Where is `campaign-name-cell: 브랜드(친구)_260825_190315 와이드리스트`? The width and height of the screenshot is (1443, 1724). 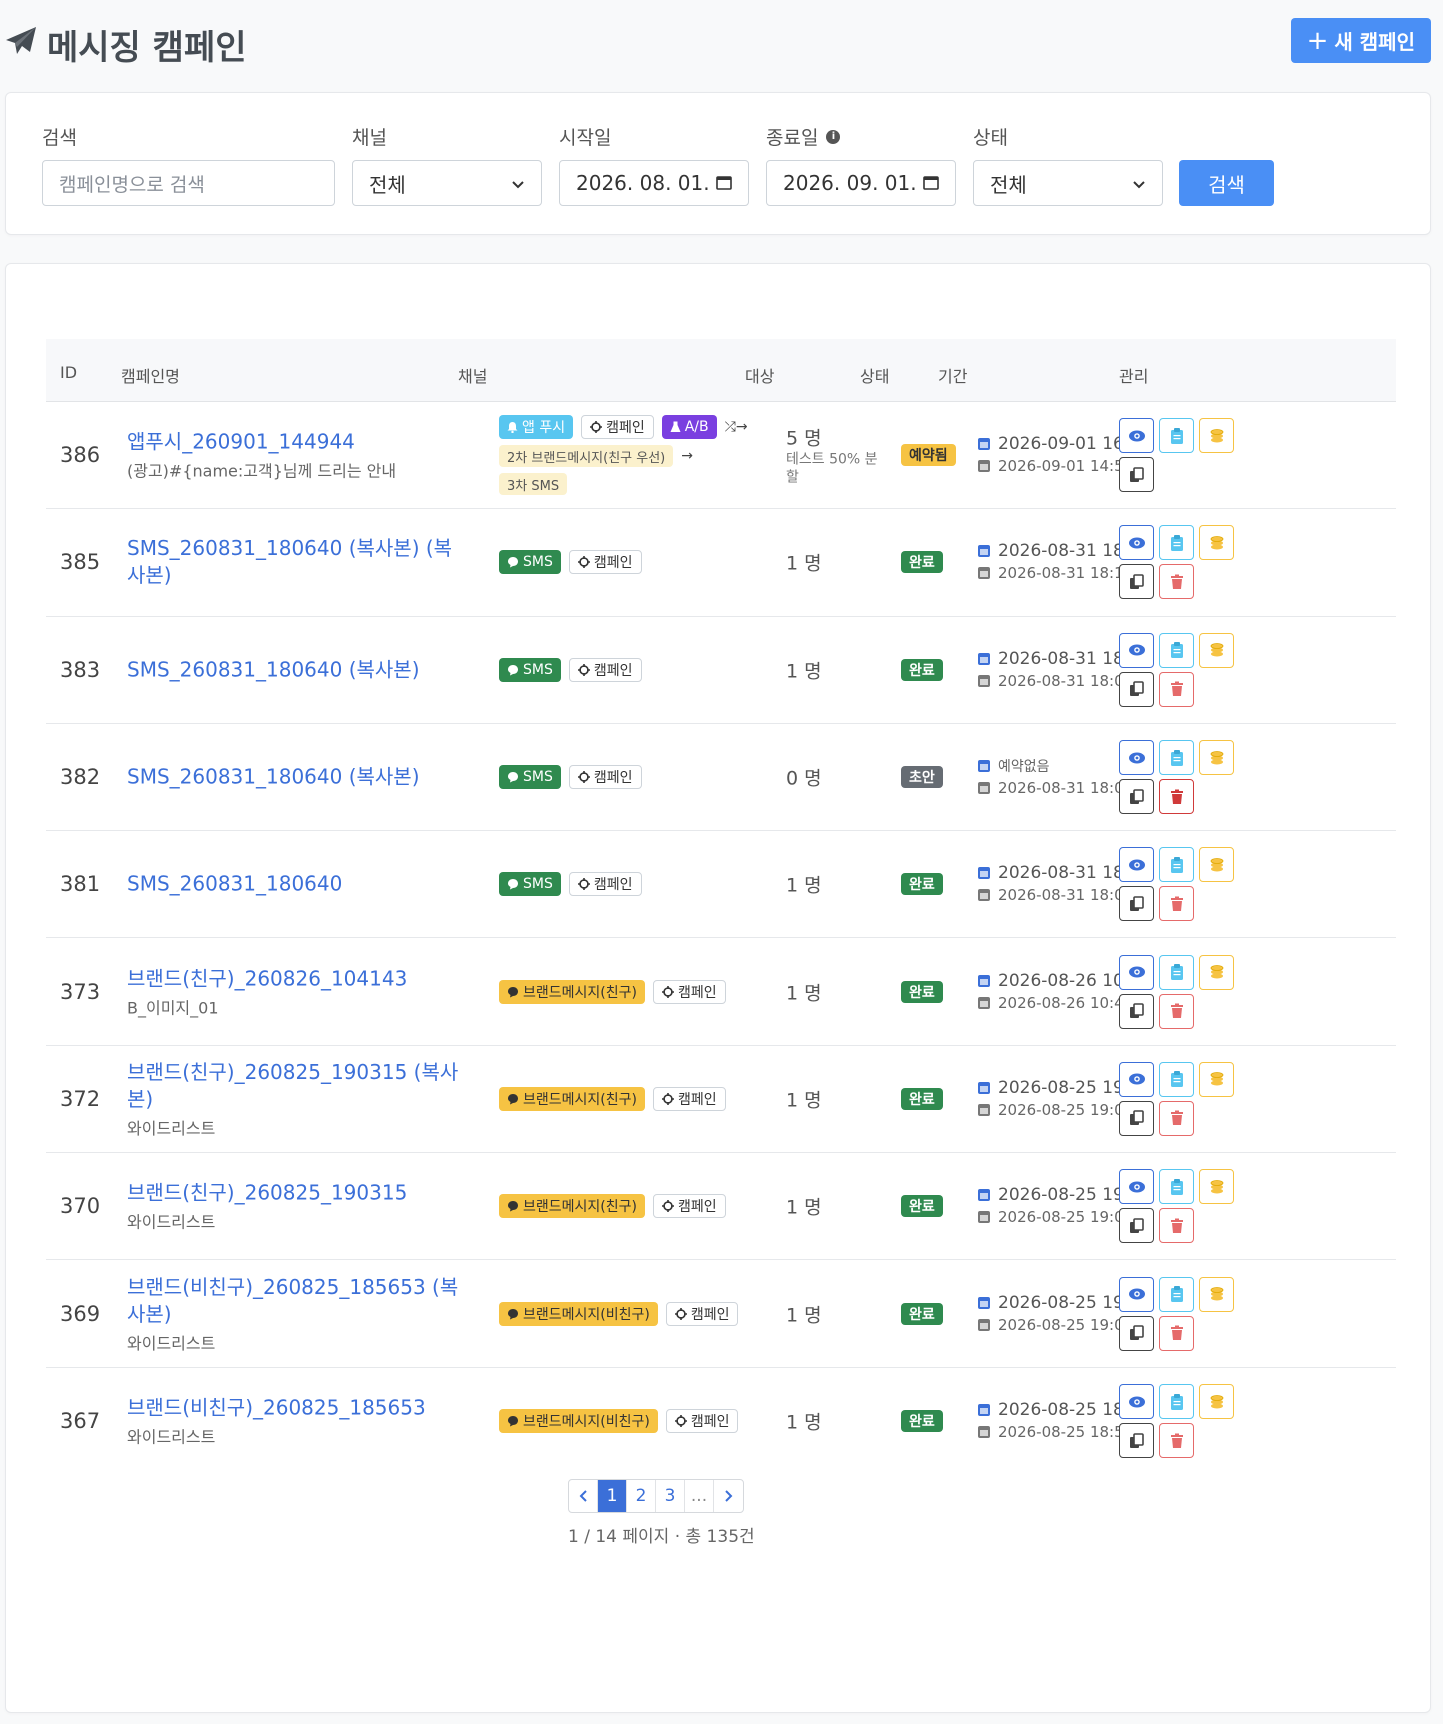
campaign-name-cell: 브랜드(친구)_260825_190315 와이드리스트 is located at coordinates (297, 1206).